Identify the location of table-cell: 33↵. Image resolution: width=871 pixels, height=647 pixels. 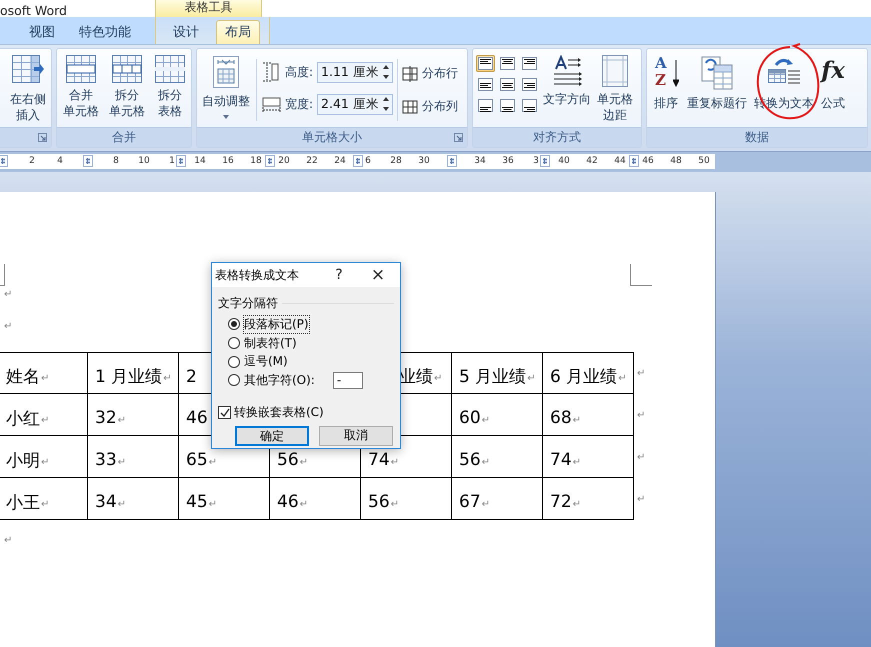
(133, 457).